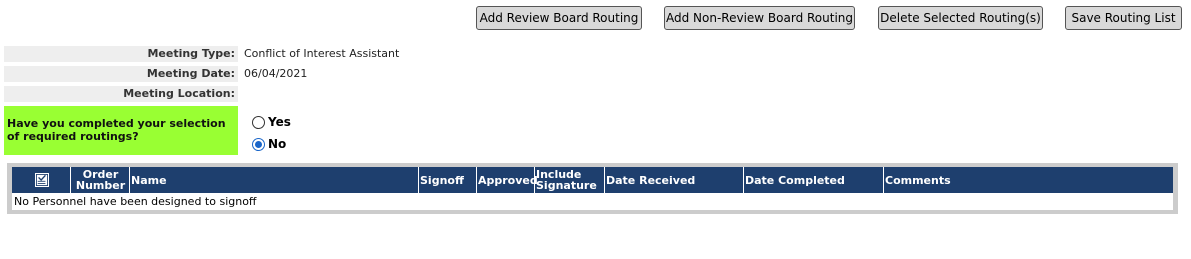 The image size is (1191, 259). I want to click on column-approved: Approved, so click(507, 180).